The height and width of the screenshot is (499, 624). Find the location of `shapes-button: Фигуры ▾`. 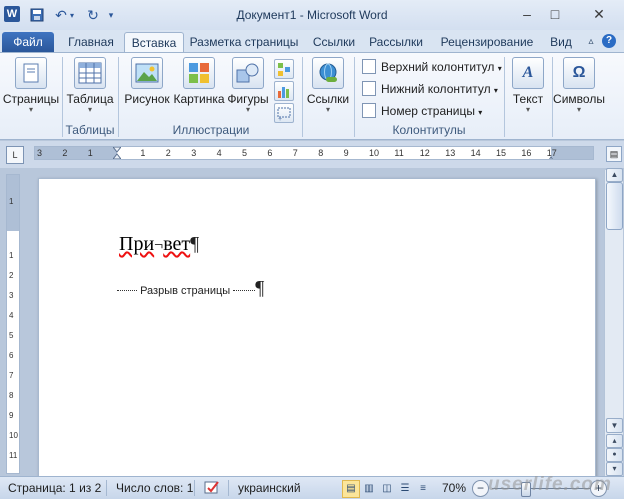

shapes-button: Фигуры ▾ is located at coordinates (248, 85).